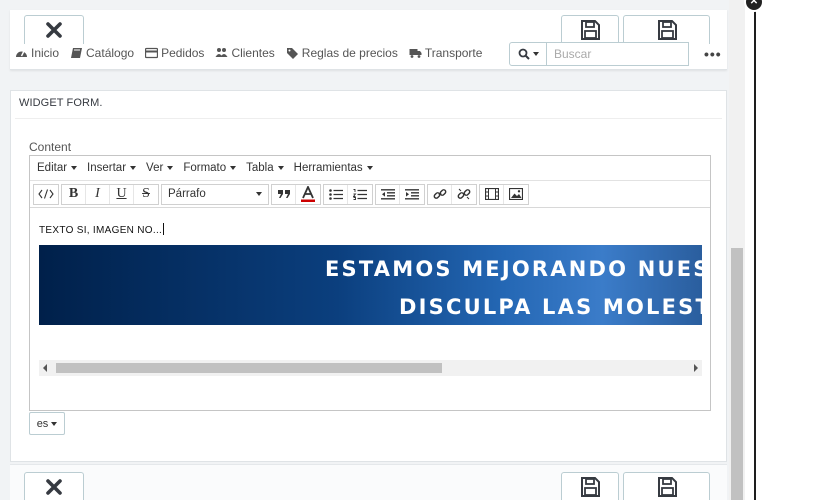 This screenshot has height=500, width=819. I want to click on scrollbar-thumb, so click(249, 368).